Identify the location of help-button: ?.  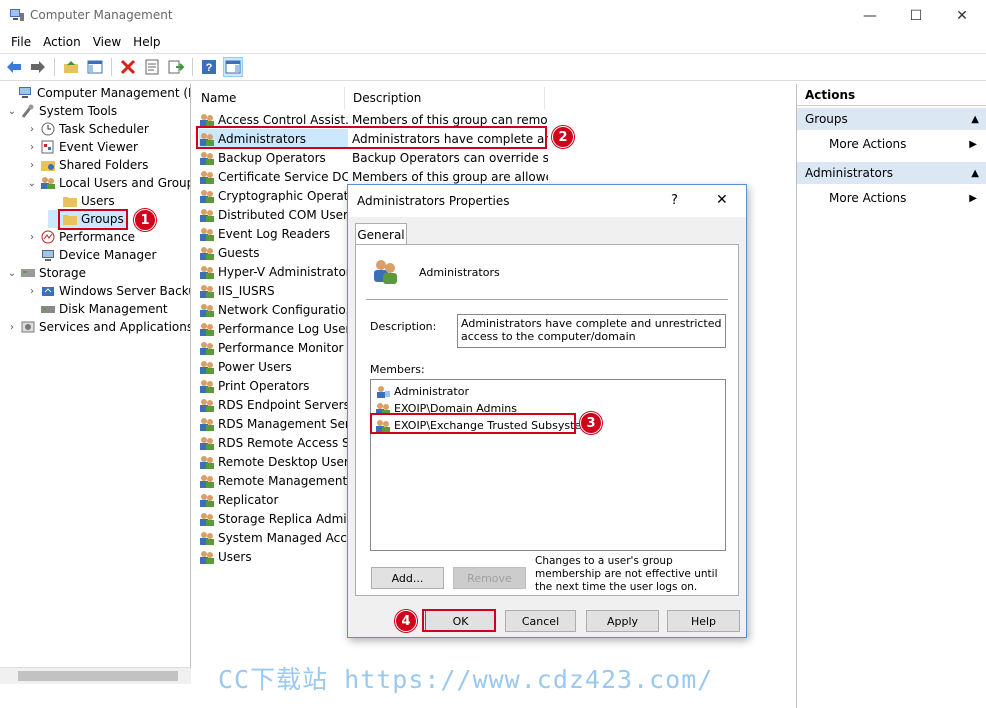
(209, 67).